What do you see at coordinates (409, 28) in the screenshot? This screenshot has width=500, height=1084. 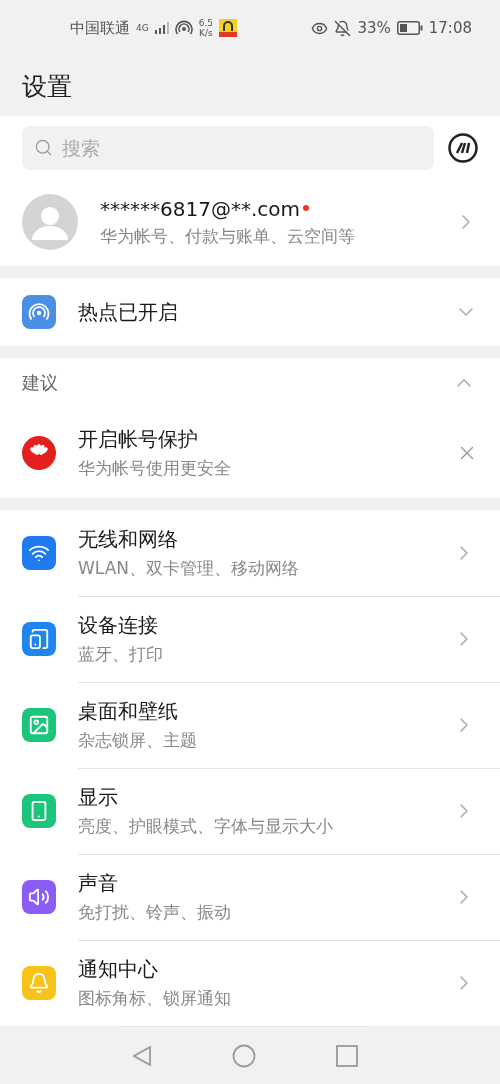 I see `battery-icon` at bounding box center [409, 28].